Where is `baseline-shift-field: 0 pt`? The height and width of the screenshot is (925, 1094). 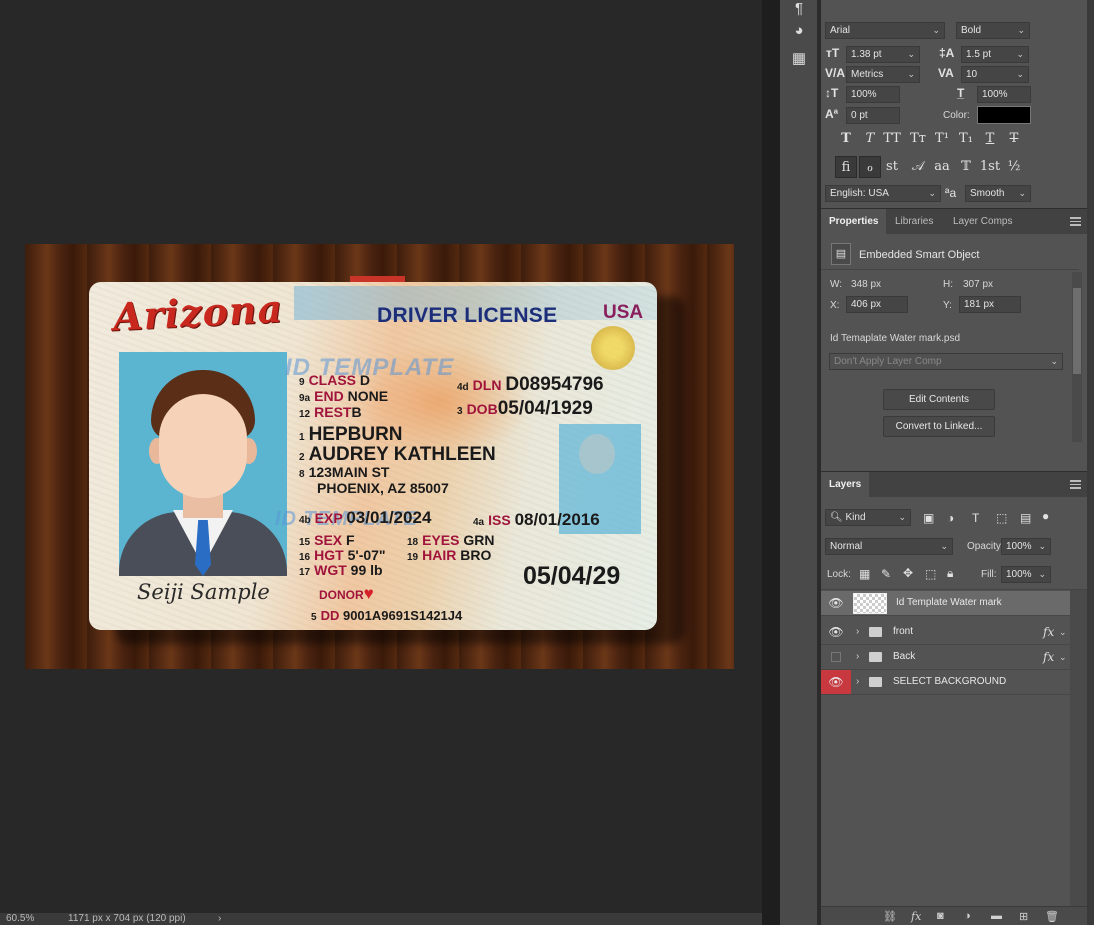
baseline-shift-field: 0 pt is located at coordinates (873, 115).